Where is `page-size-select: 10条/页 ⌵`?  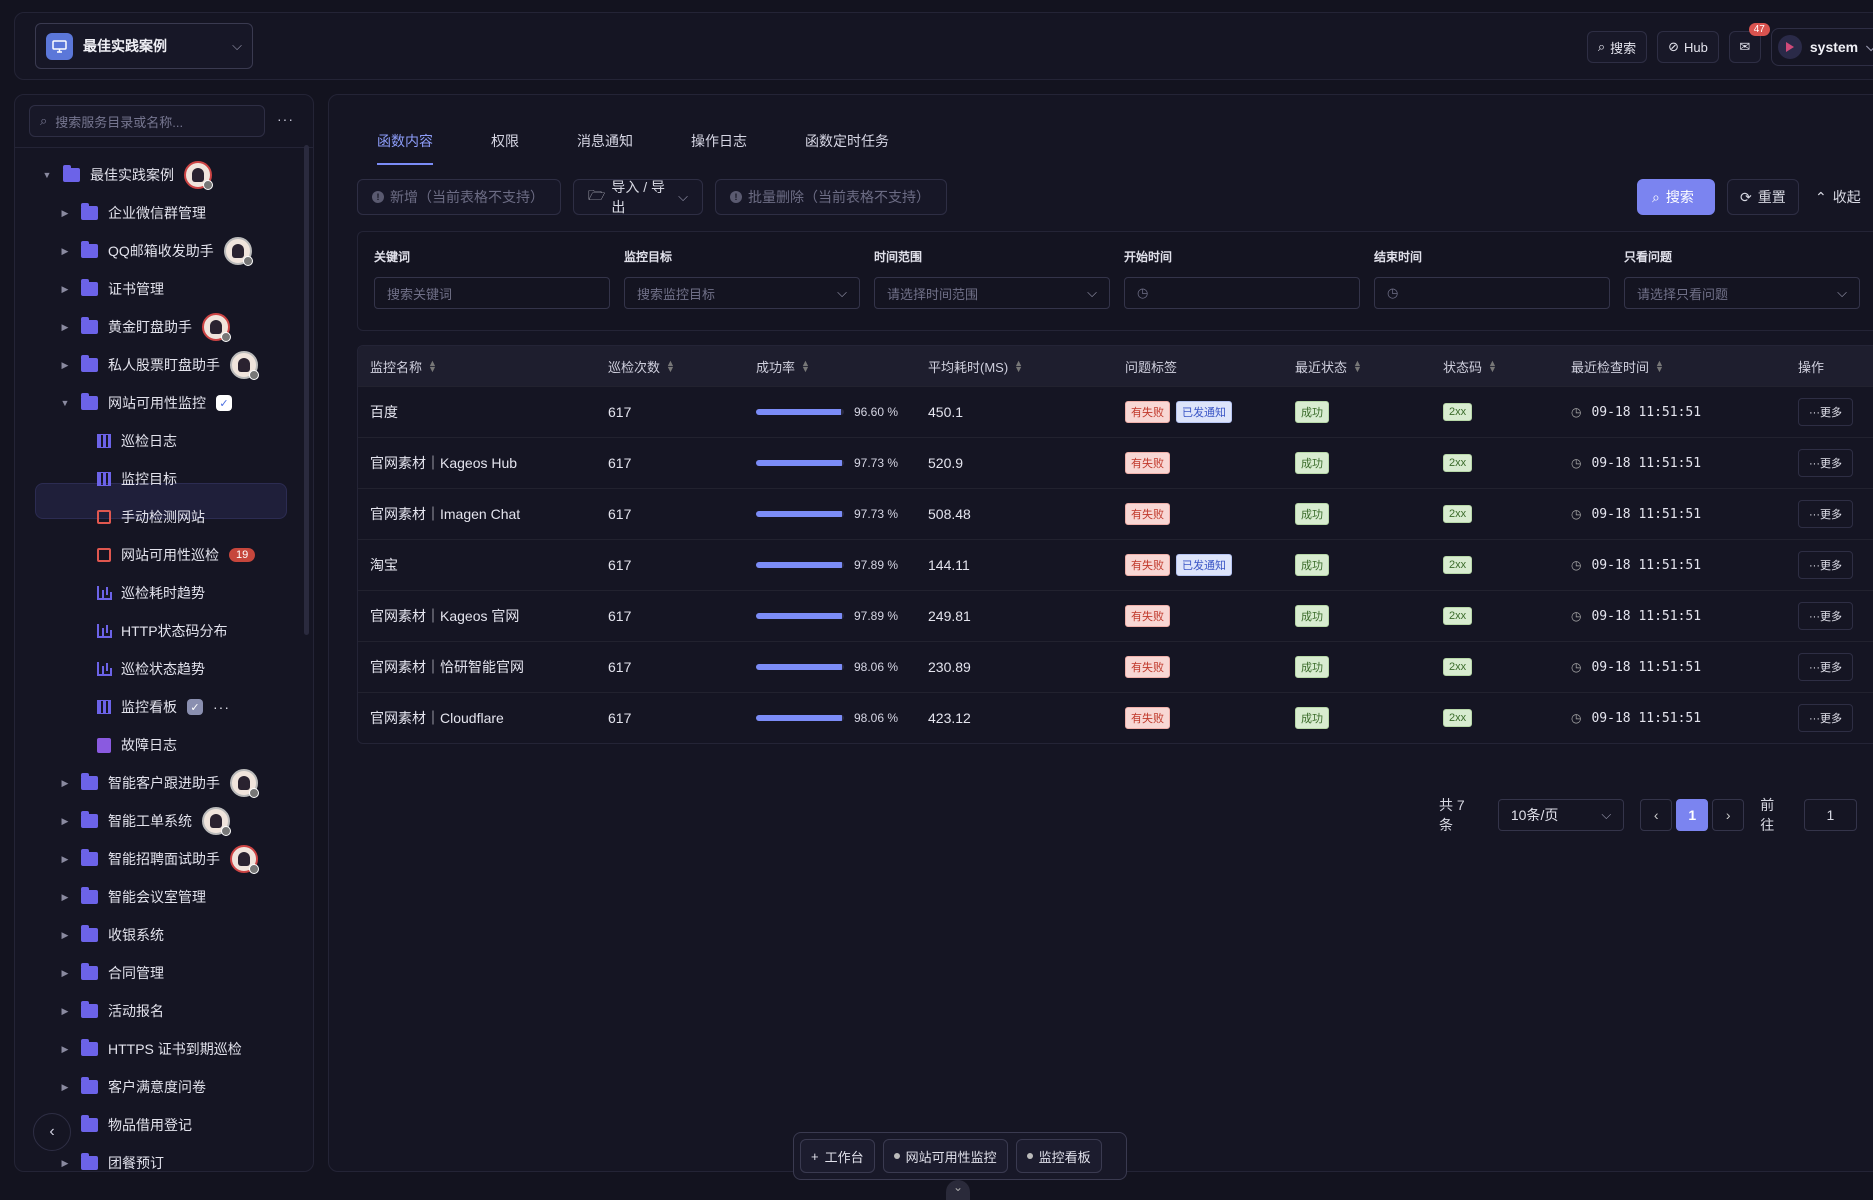 page-size-select: 10条/页 ⌵ is located at coordinates (1561, 815).